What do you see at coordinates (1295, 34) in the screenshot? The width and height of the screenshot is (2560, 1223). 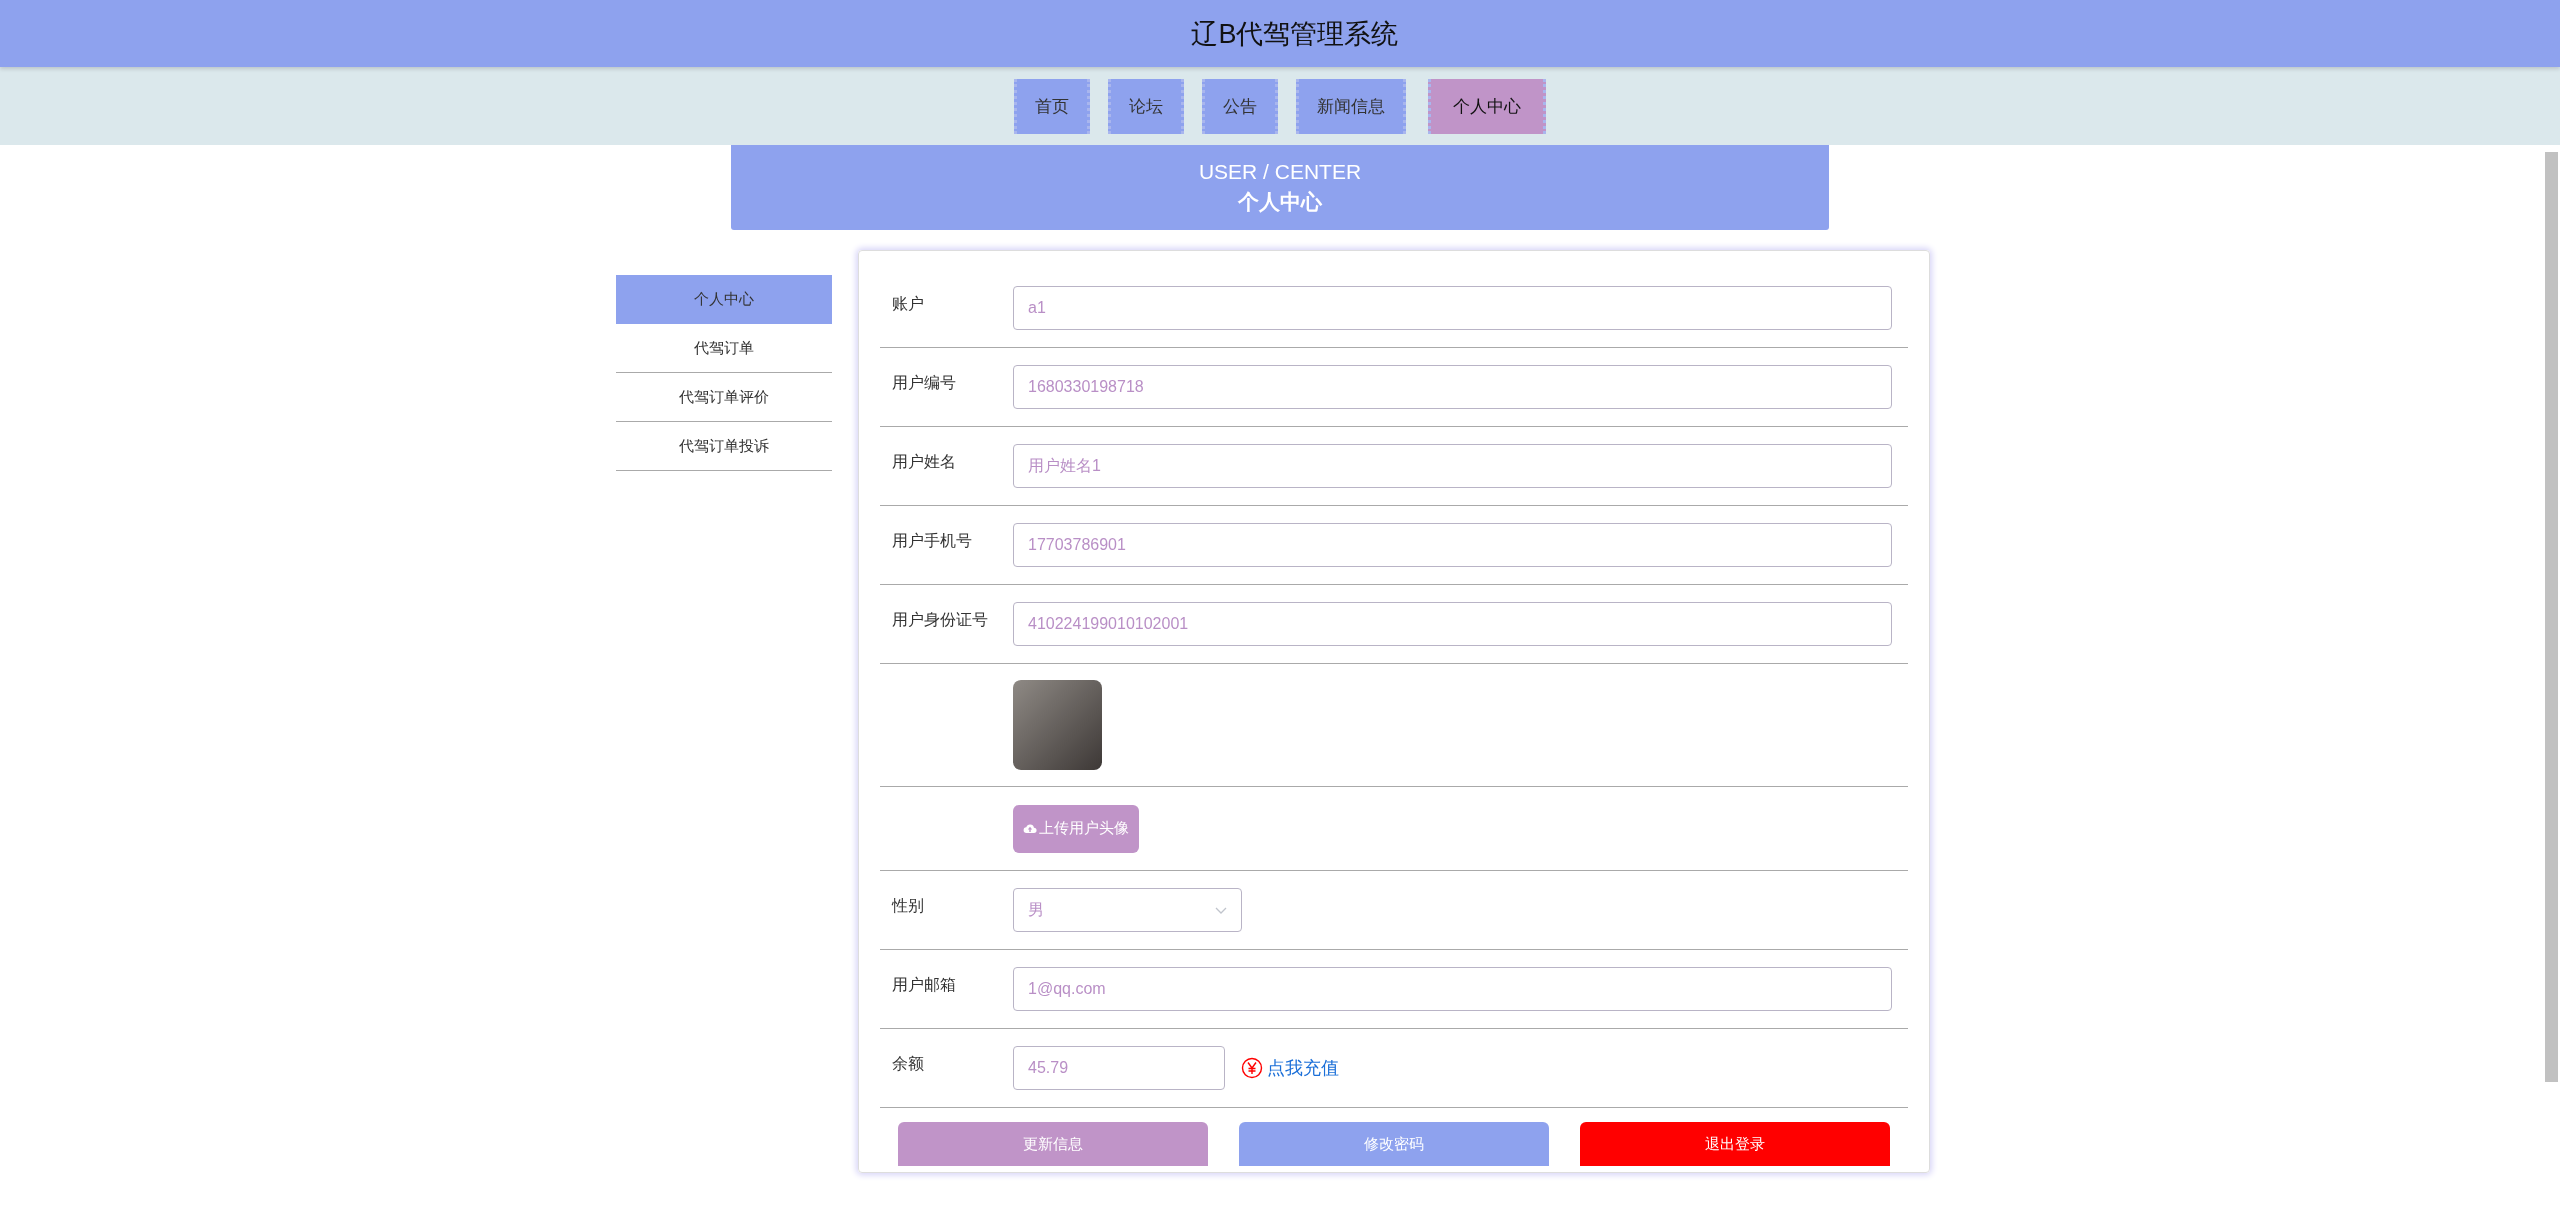 I see `site-title: 辽B代驾管理系统` at bounding box center [1295, 34].